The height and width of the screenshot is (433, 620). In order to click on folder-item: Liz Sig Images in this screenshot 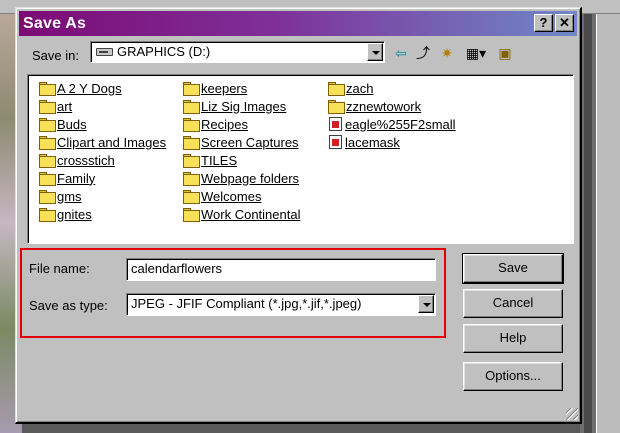, I will do `click(241, 106)`.